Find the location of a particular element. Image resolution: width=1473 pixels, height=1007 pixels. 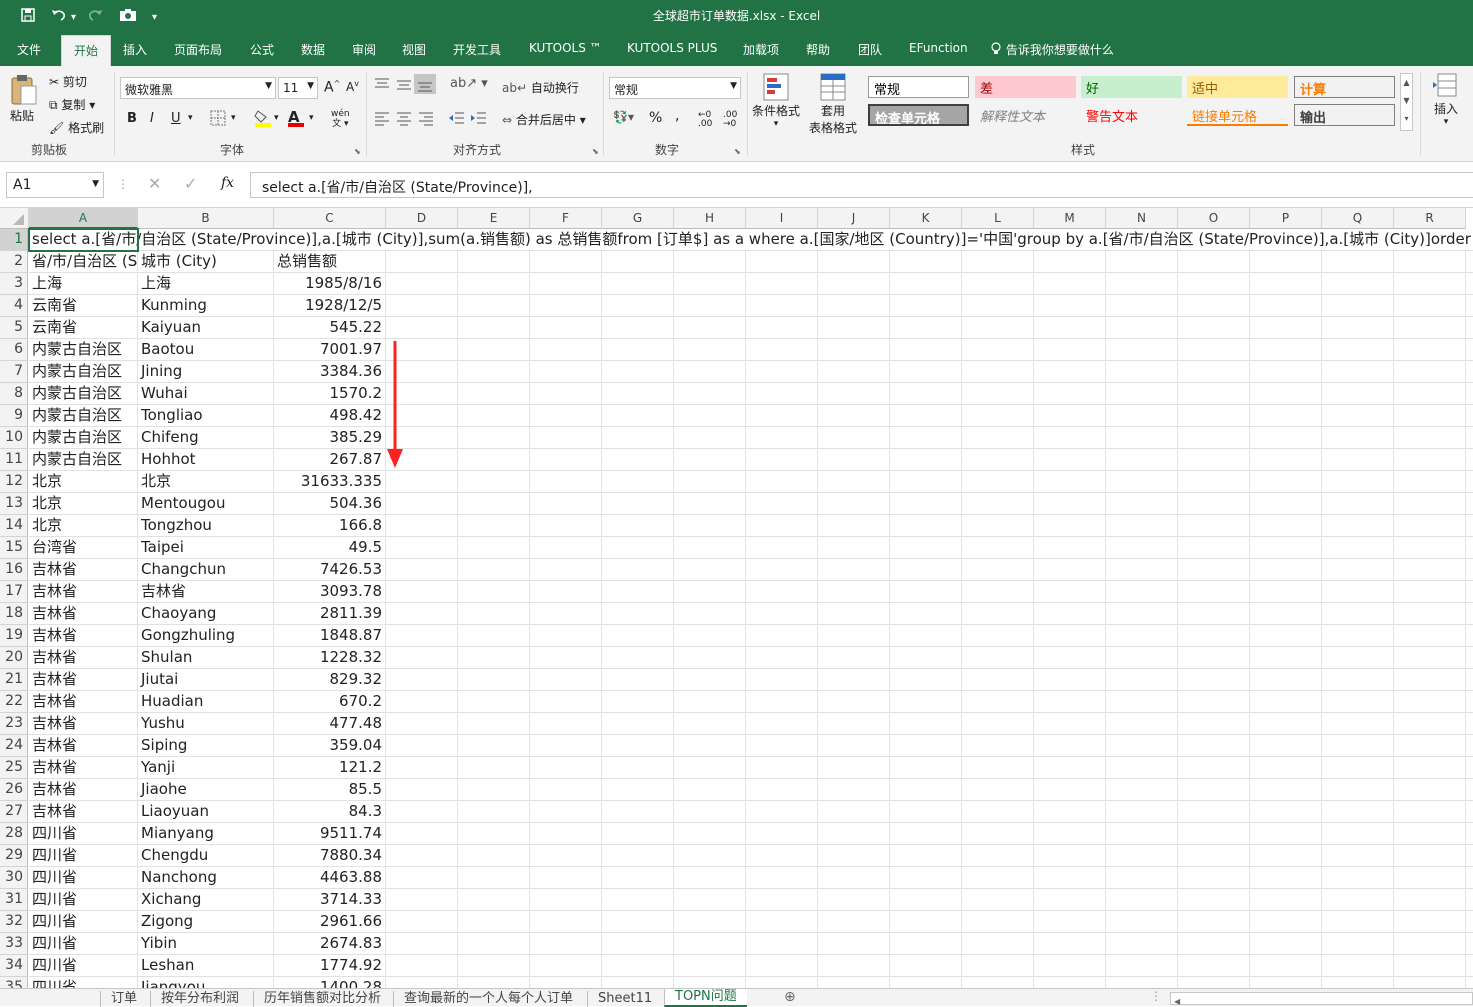

cell-b-row: Chaoyang is located at coordinates (206, 614).